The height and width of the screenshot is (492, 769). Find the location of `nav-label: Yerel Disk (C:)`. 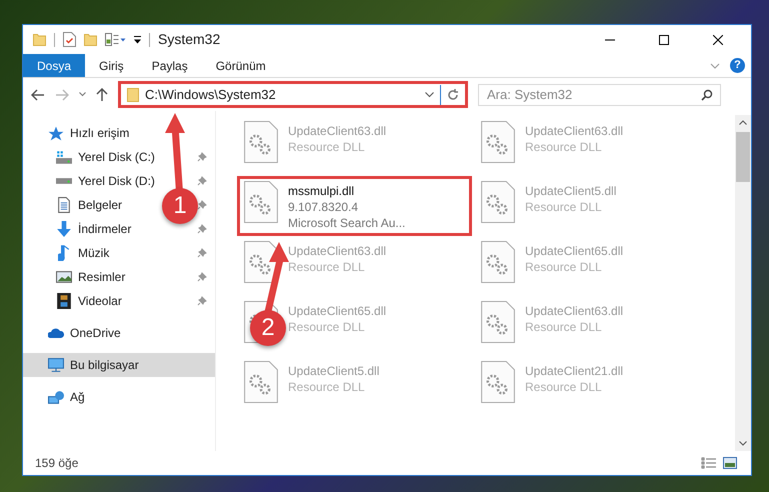

nav-label: Yerel Disk (C:) is located at coordinates (116, 157).